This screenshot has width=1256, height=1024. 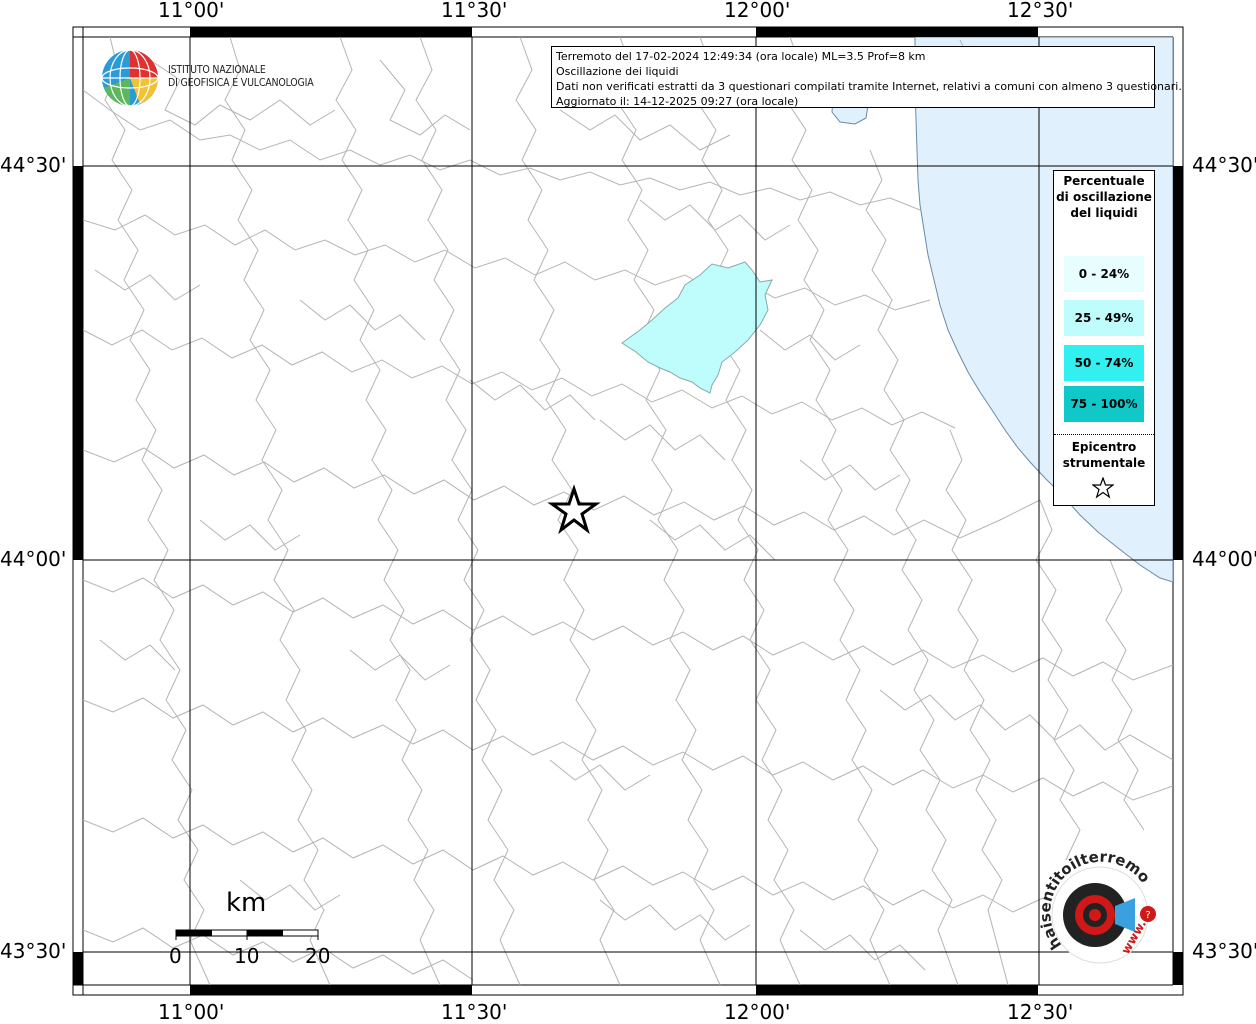 What do you see at coordinates (474, 1012) in the screenshot?
I see `lon-label-bottom-1130: 11°30'` at bounding box center [474, 1012].